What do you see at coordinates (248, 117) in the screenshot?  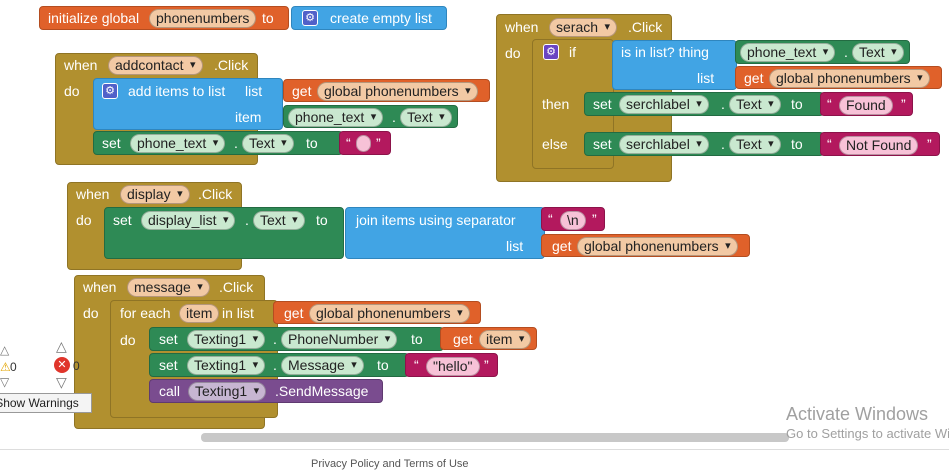 I see `item-socket-label: item` at bounding box center [248, 117].